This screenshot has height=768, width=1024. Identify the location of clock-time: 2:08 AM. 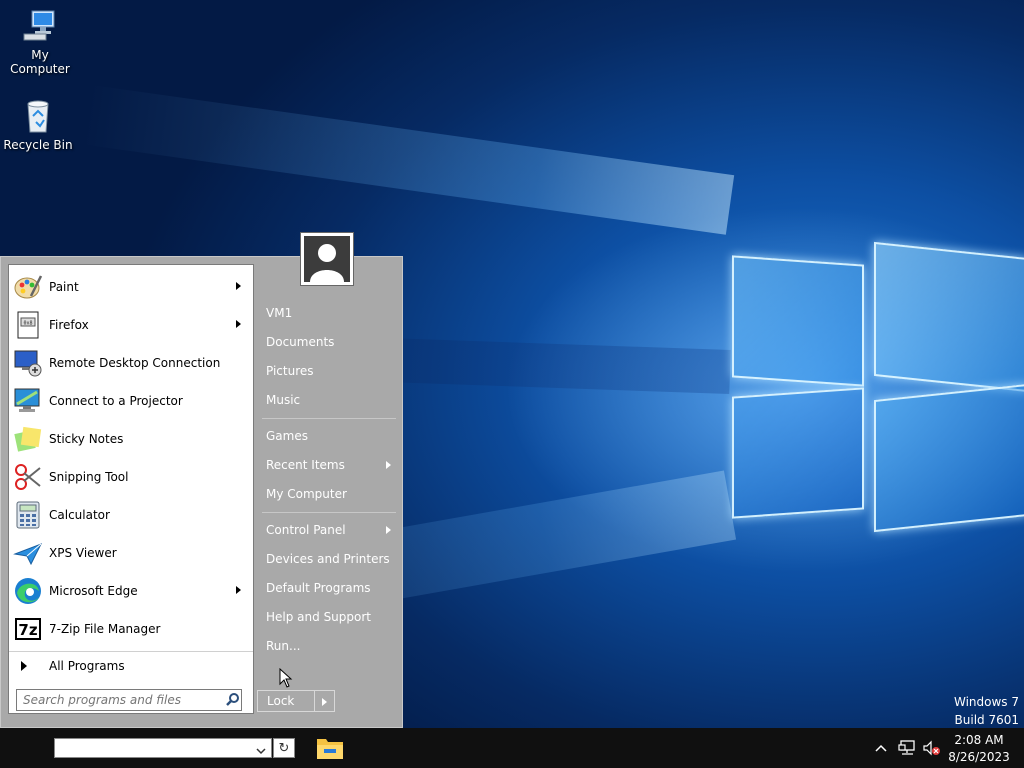
(979, 740).